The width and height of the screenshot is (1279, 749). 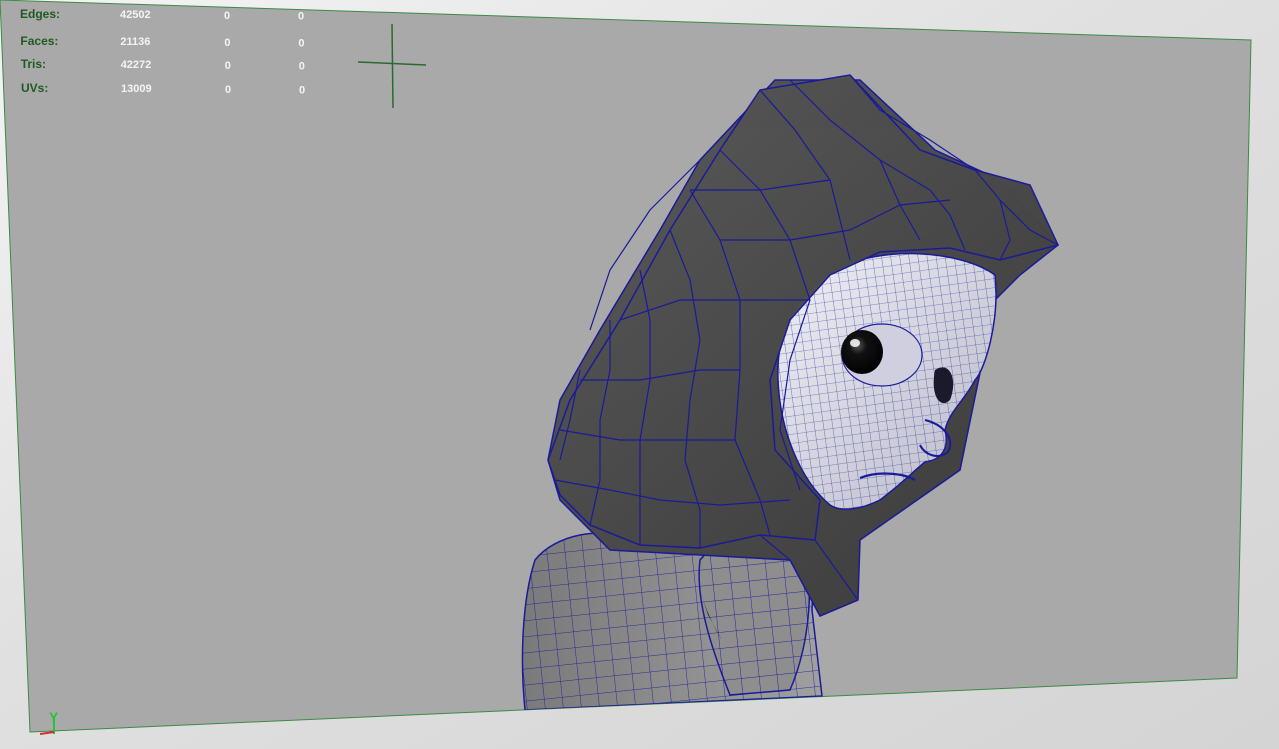 What do you see at coordinates (39, 41) in the screenshot?
I see `hud-label: Faces:` at bounding box center [39, 41].